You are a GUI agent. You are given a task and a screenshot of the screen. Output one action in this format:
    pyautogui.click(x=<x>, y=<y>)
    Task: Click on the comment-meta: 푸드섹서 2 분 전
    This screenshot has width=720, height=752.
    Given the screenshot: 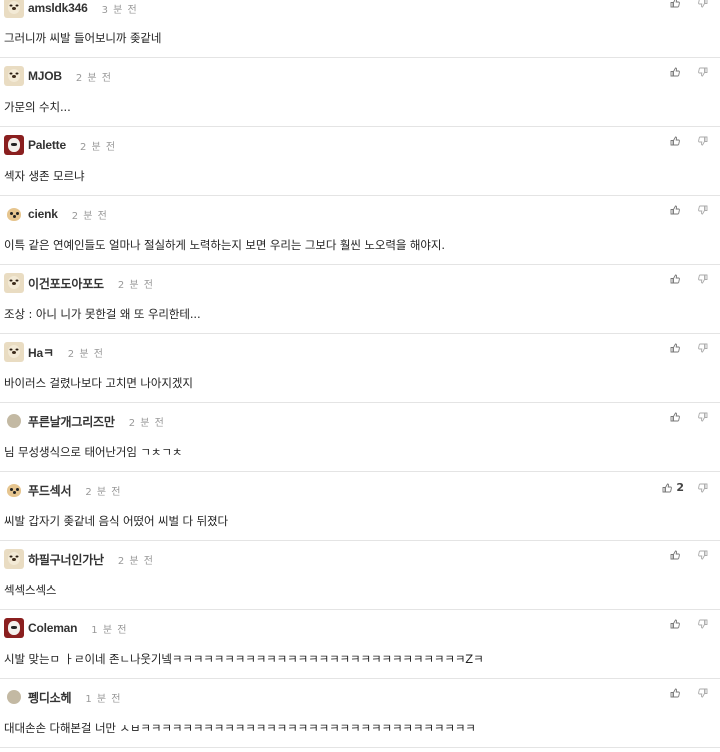 What is the action you would take?
    pyautogui.click(x=63, y=490)
    